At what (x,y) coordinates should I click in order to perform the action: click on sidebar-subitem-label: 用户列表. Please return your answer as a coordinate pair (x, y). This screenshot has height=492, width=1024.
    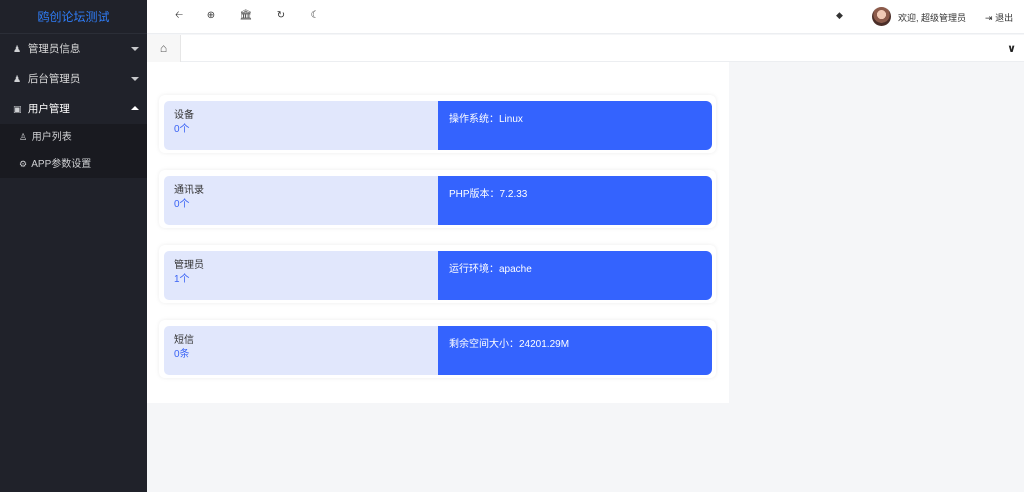
    Looking at the image, I should click on (51, 137).